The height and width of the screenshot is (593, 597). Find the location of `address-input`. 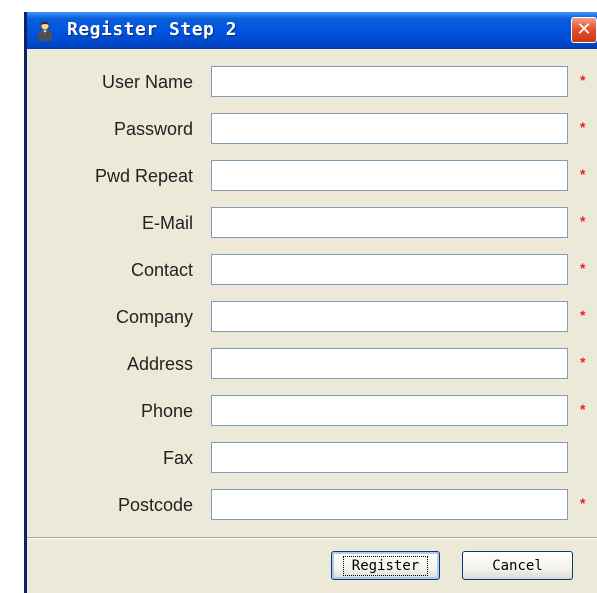

address-input is located at coordinates (389, 363).